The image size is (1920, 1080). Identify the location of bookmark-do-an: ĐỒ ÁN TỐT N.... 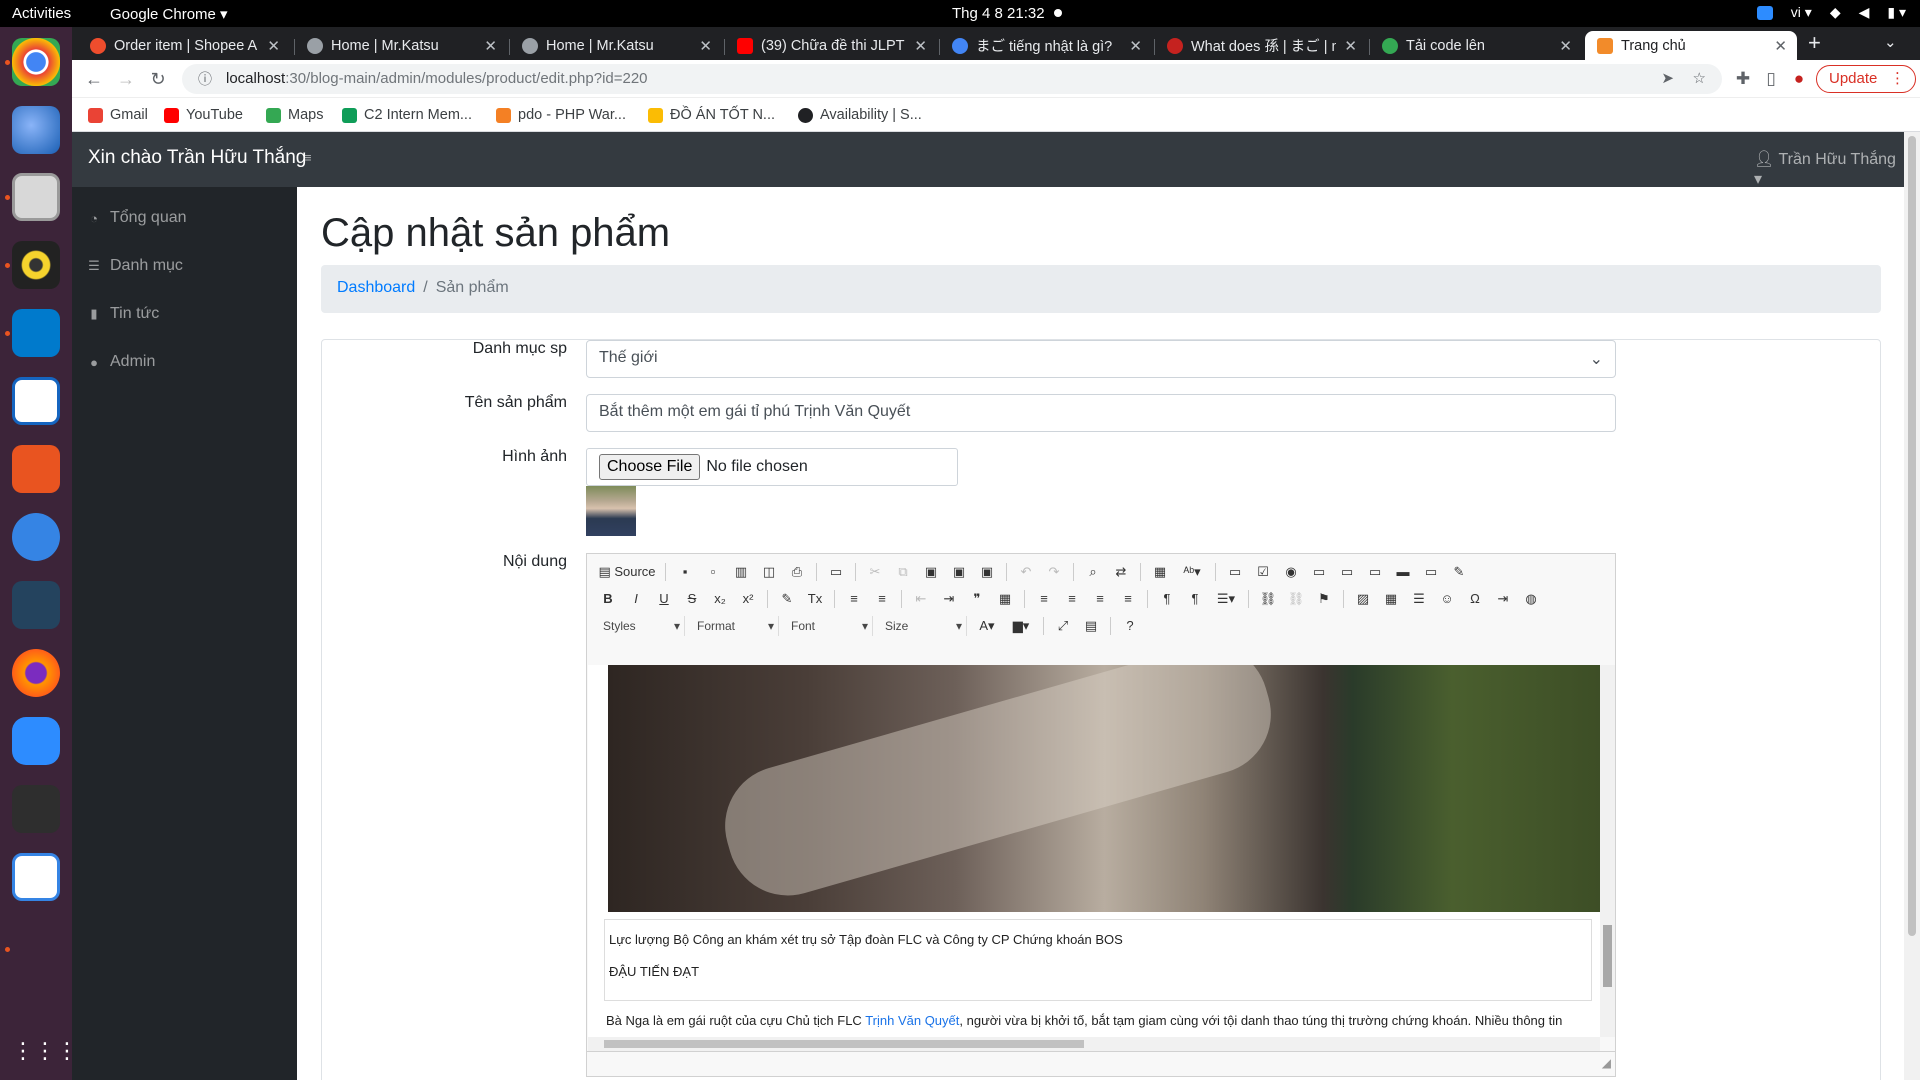
(711, 115).